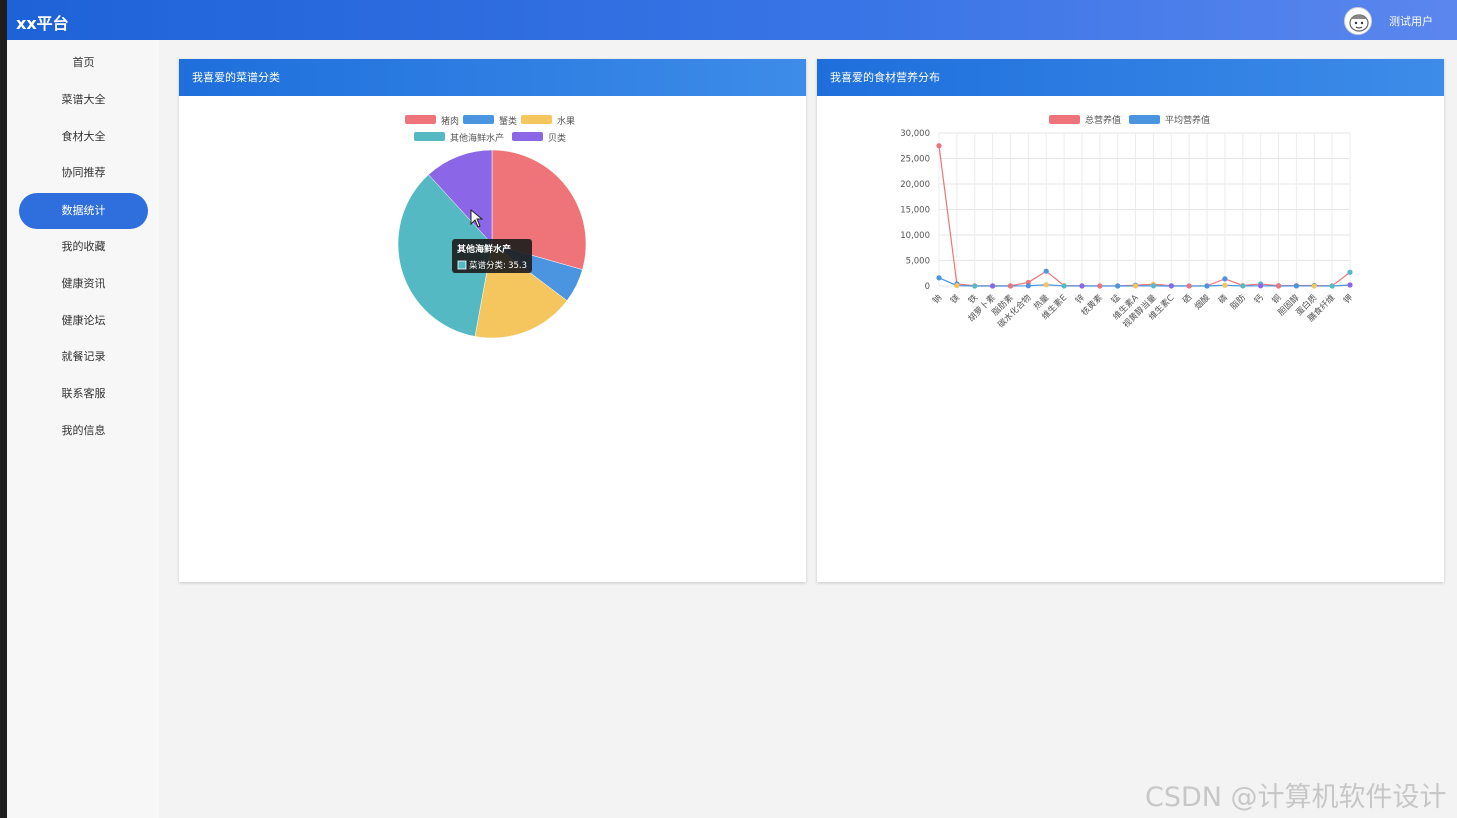 The image size is (1457, 818). Describe the element at coordinates (83, 394) in the screenshot. I see `sidebar-item-support: 联系客服` at that location.